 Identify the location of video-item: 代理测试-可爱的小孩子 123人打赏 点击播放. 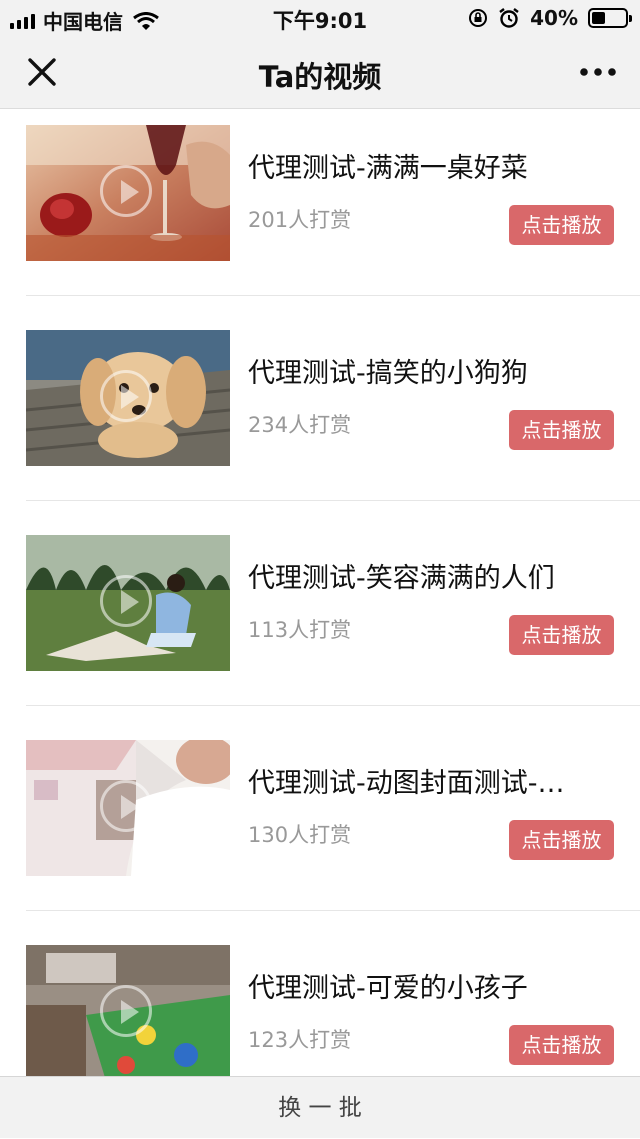
(320, 1002).